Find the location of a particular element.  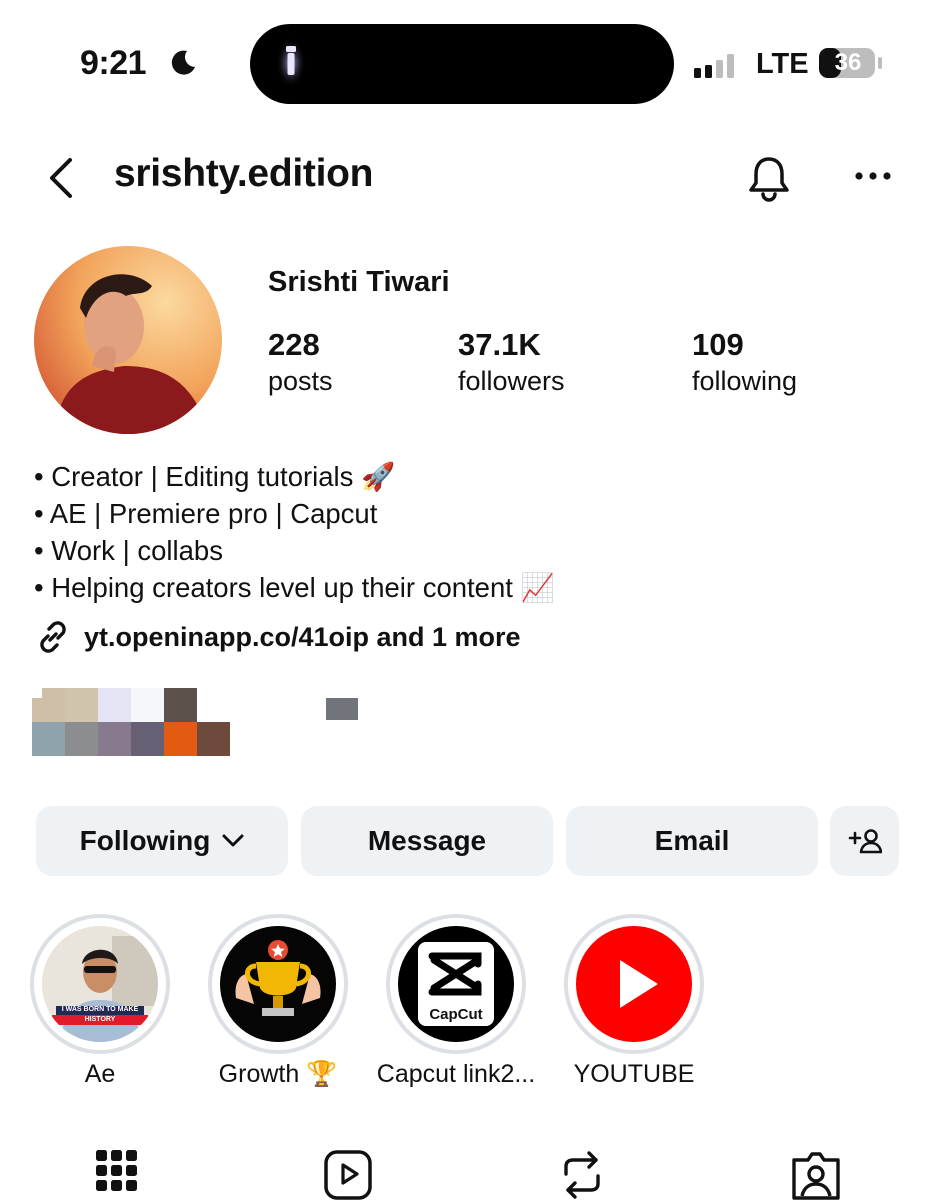

tagged-icon is located at coordinates (816, 1175).